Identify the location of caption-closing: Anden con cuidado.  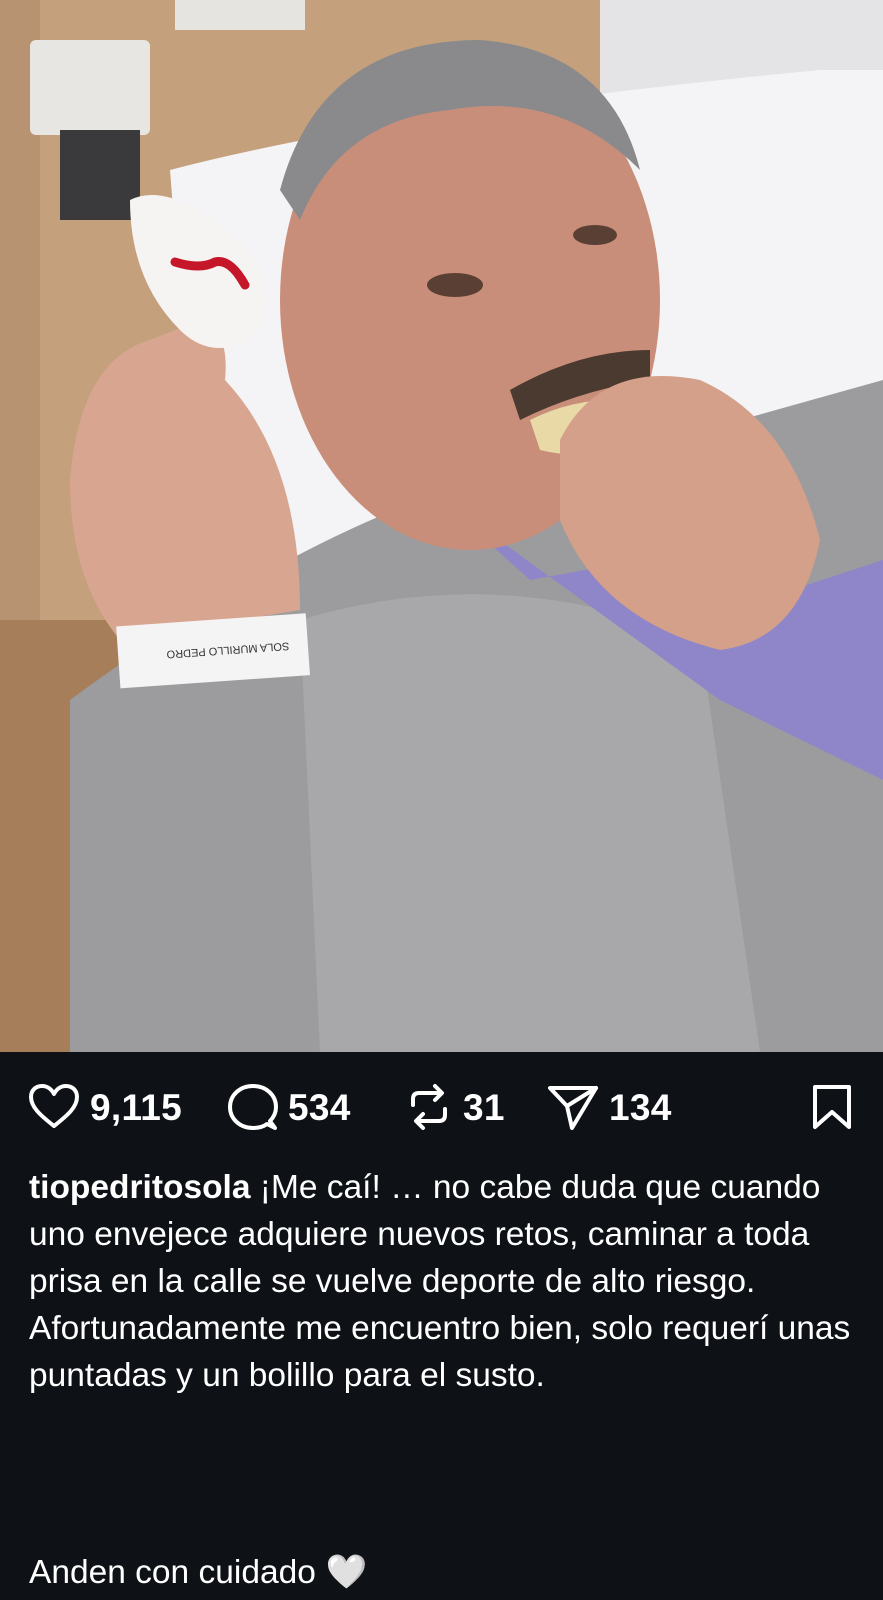
(172, 1572).